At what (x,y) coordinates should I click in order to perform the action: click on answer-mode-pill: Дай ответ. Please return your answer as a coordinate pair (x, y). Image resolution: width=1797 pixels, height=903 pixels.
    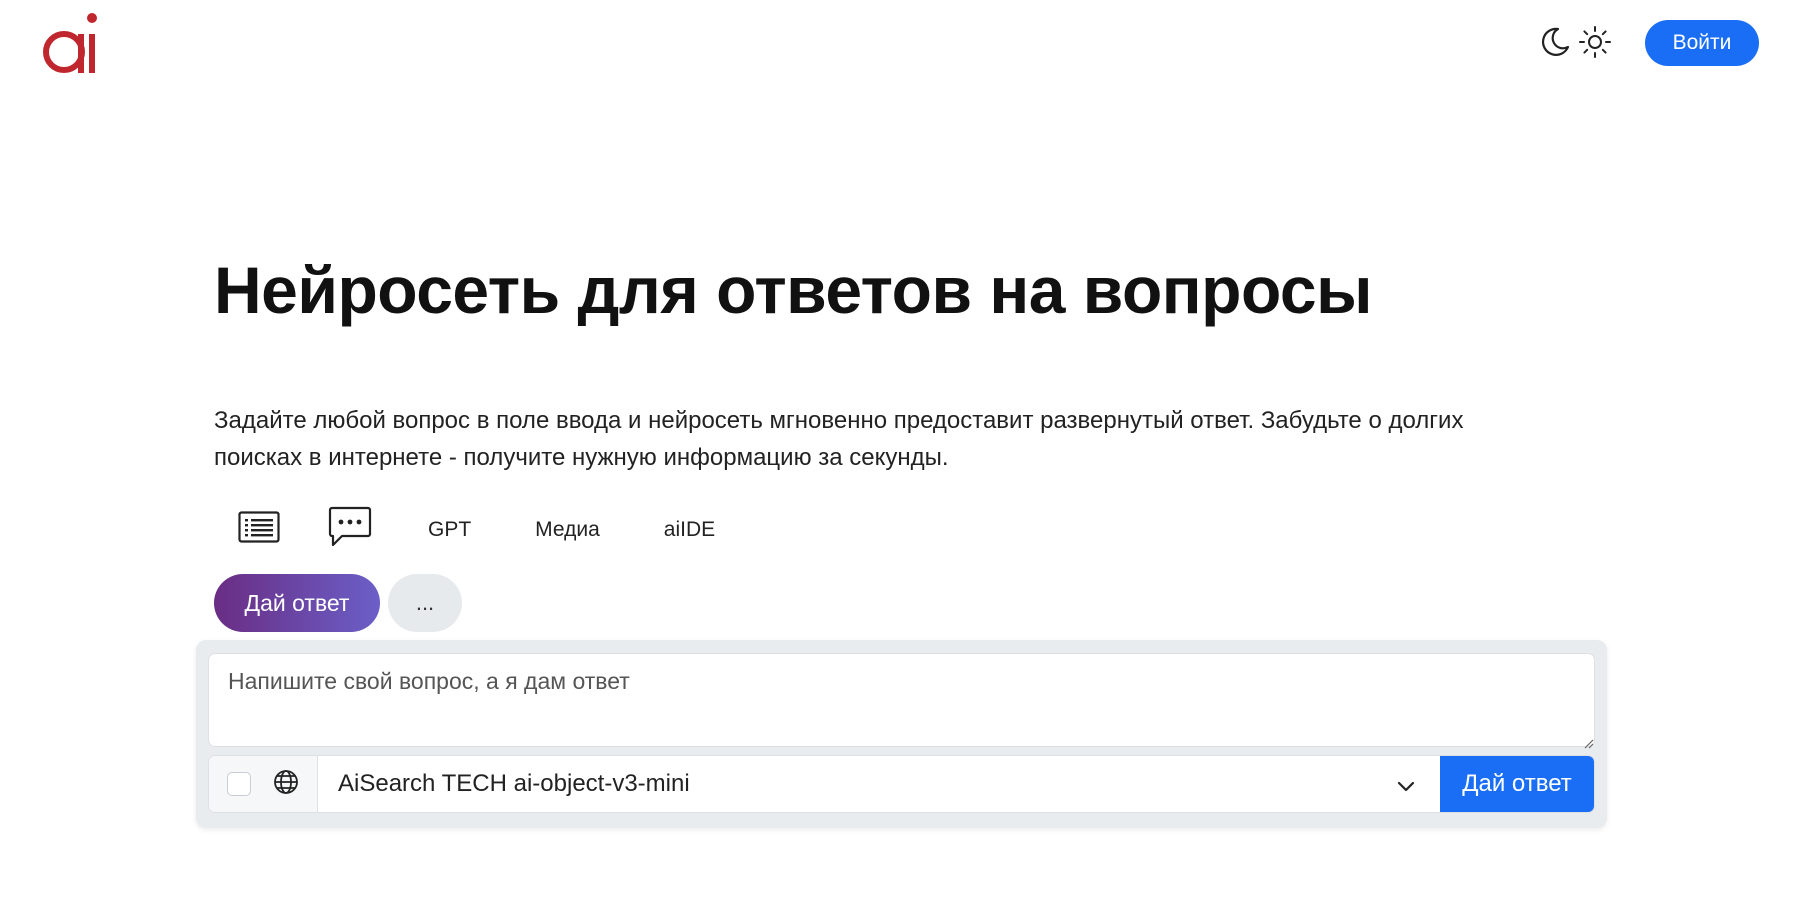
    Looking at the image, I should click on (297, 603).